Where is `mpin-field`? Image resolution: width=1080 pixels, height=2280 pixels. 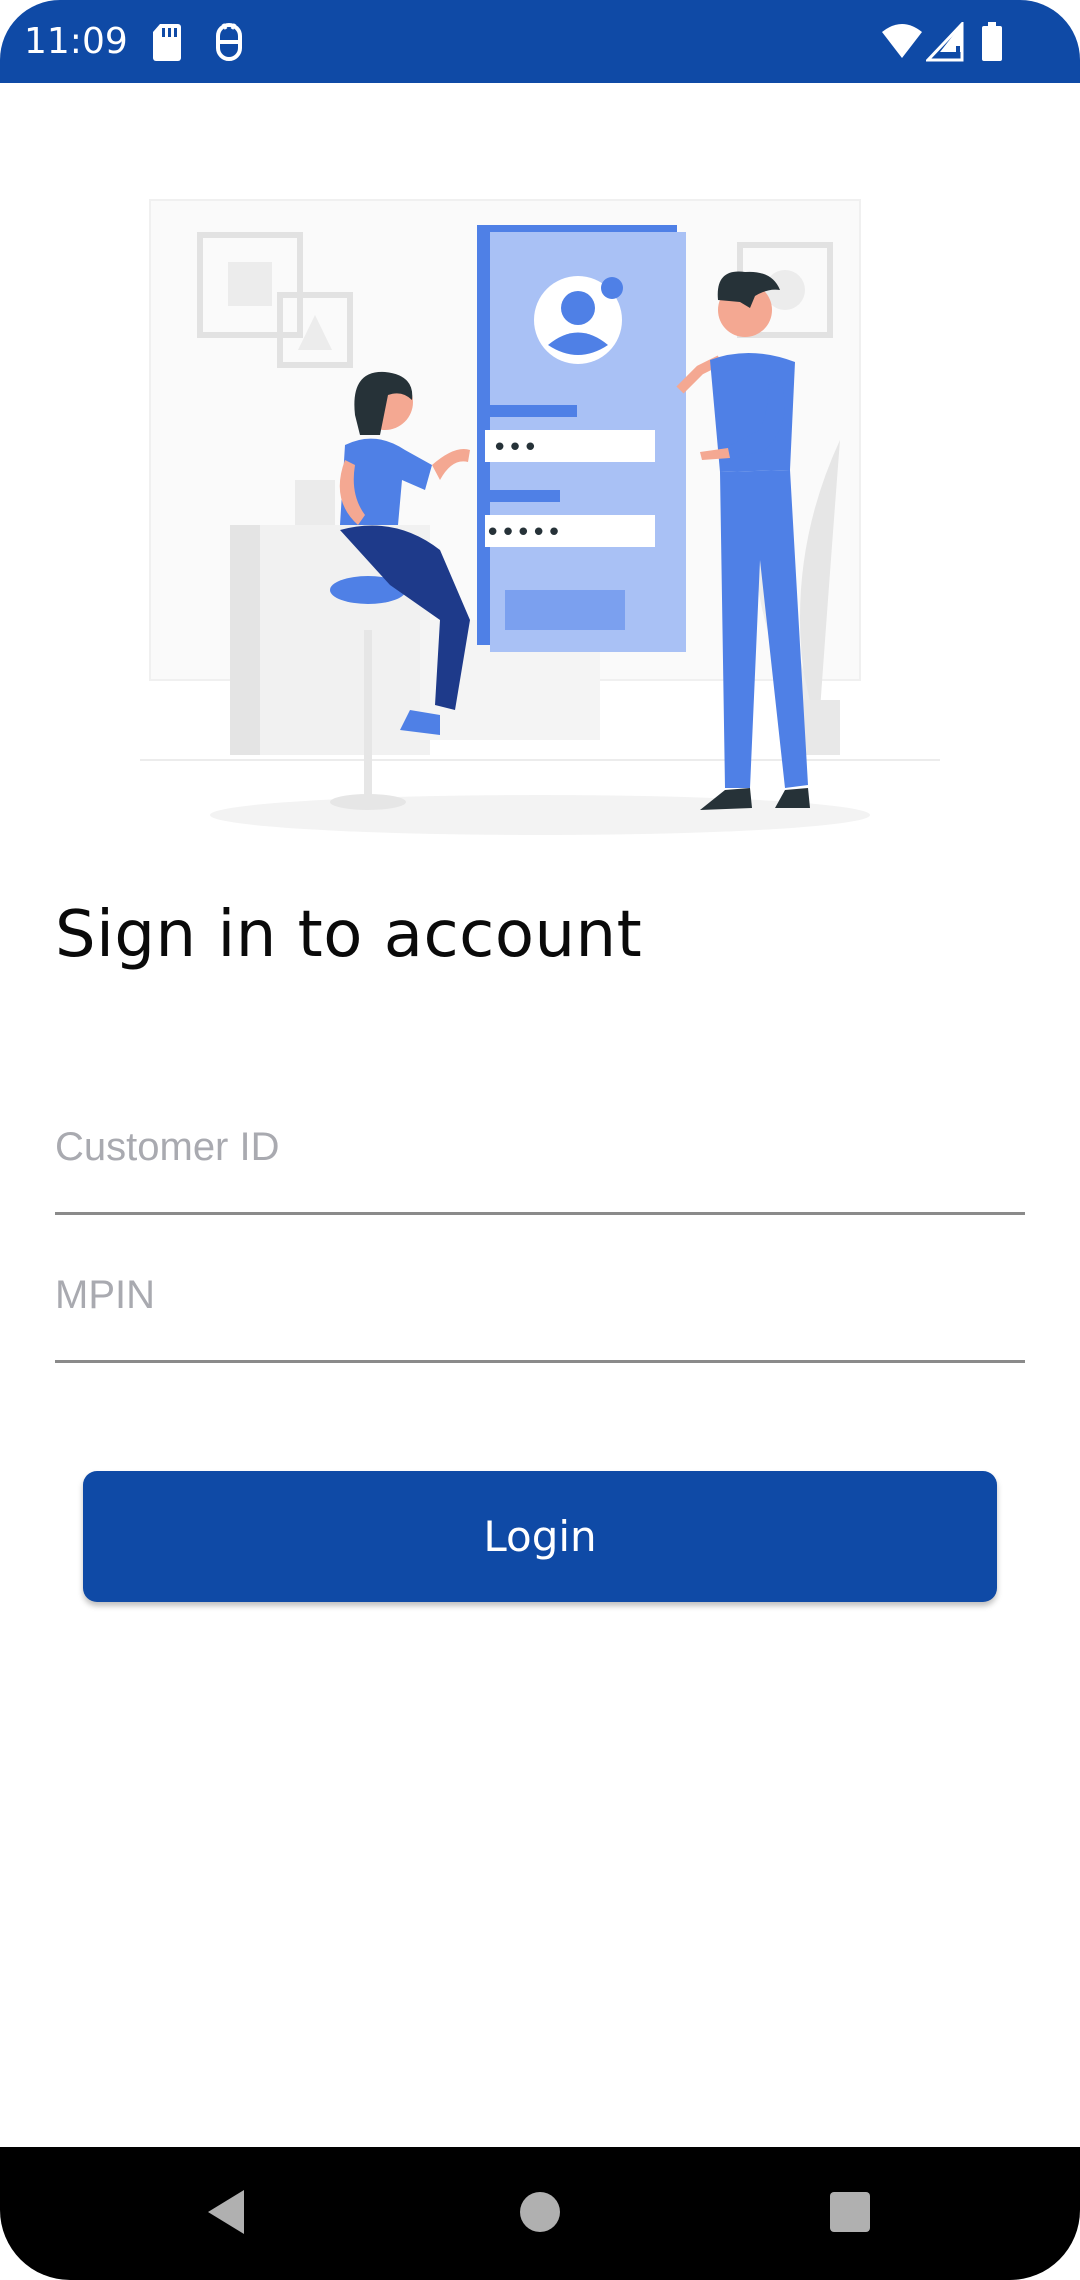 mpin-field is located at coordinates (540, 1301).